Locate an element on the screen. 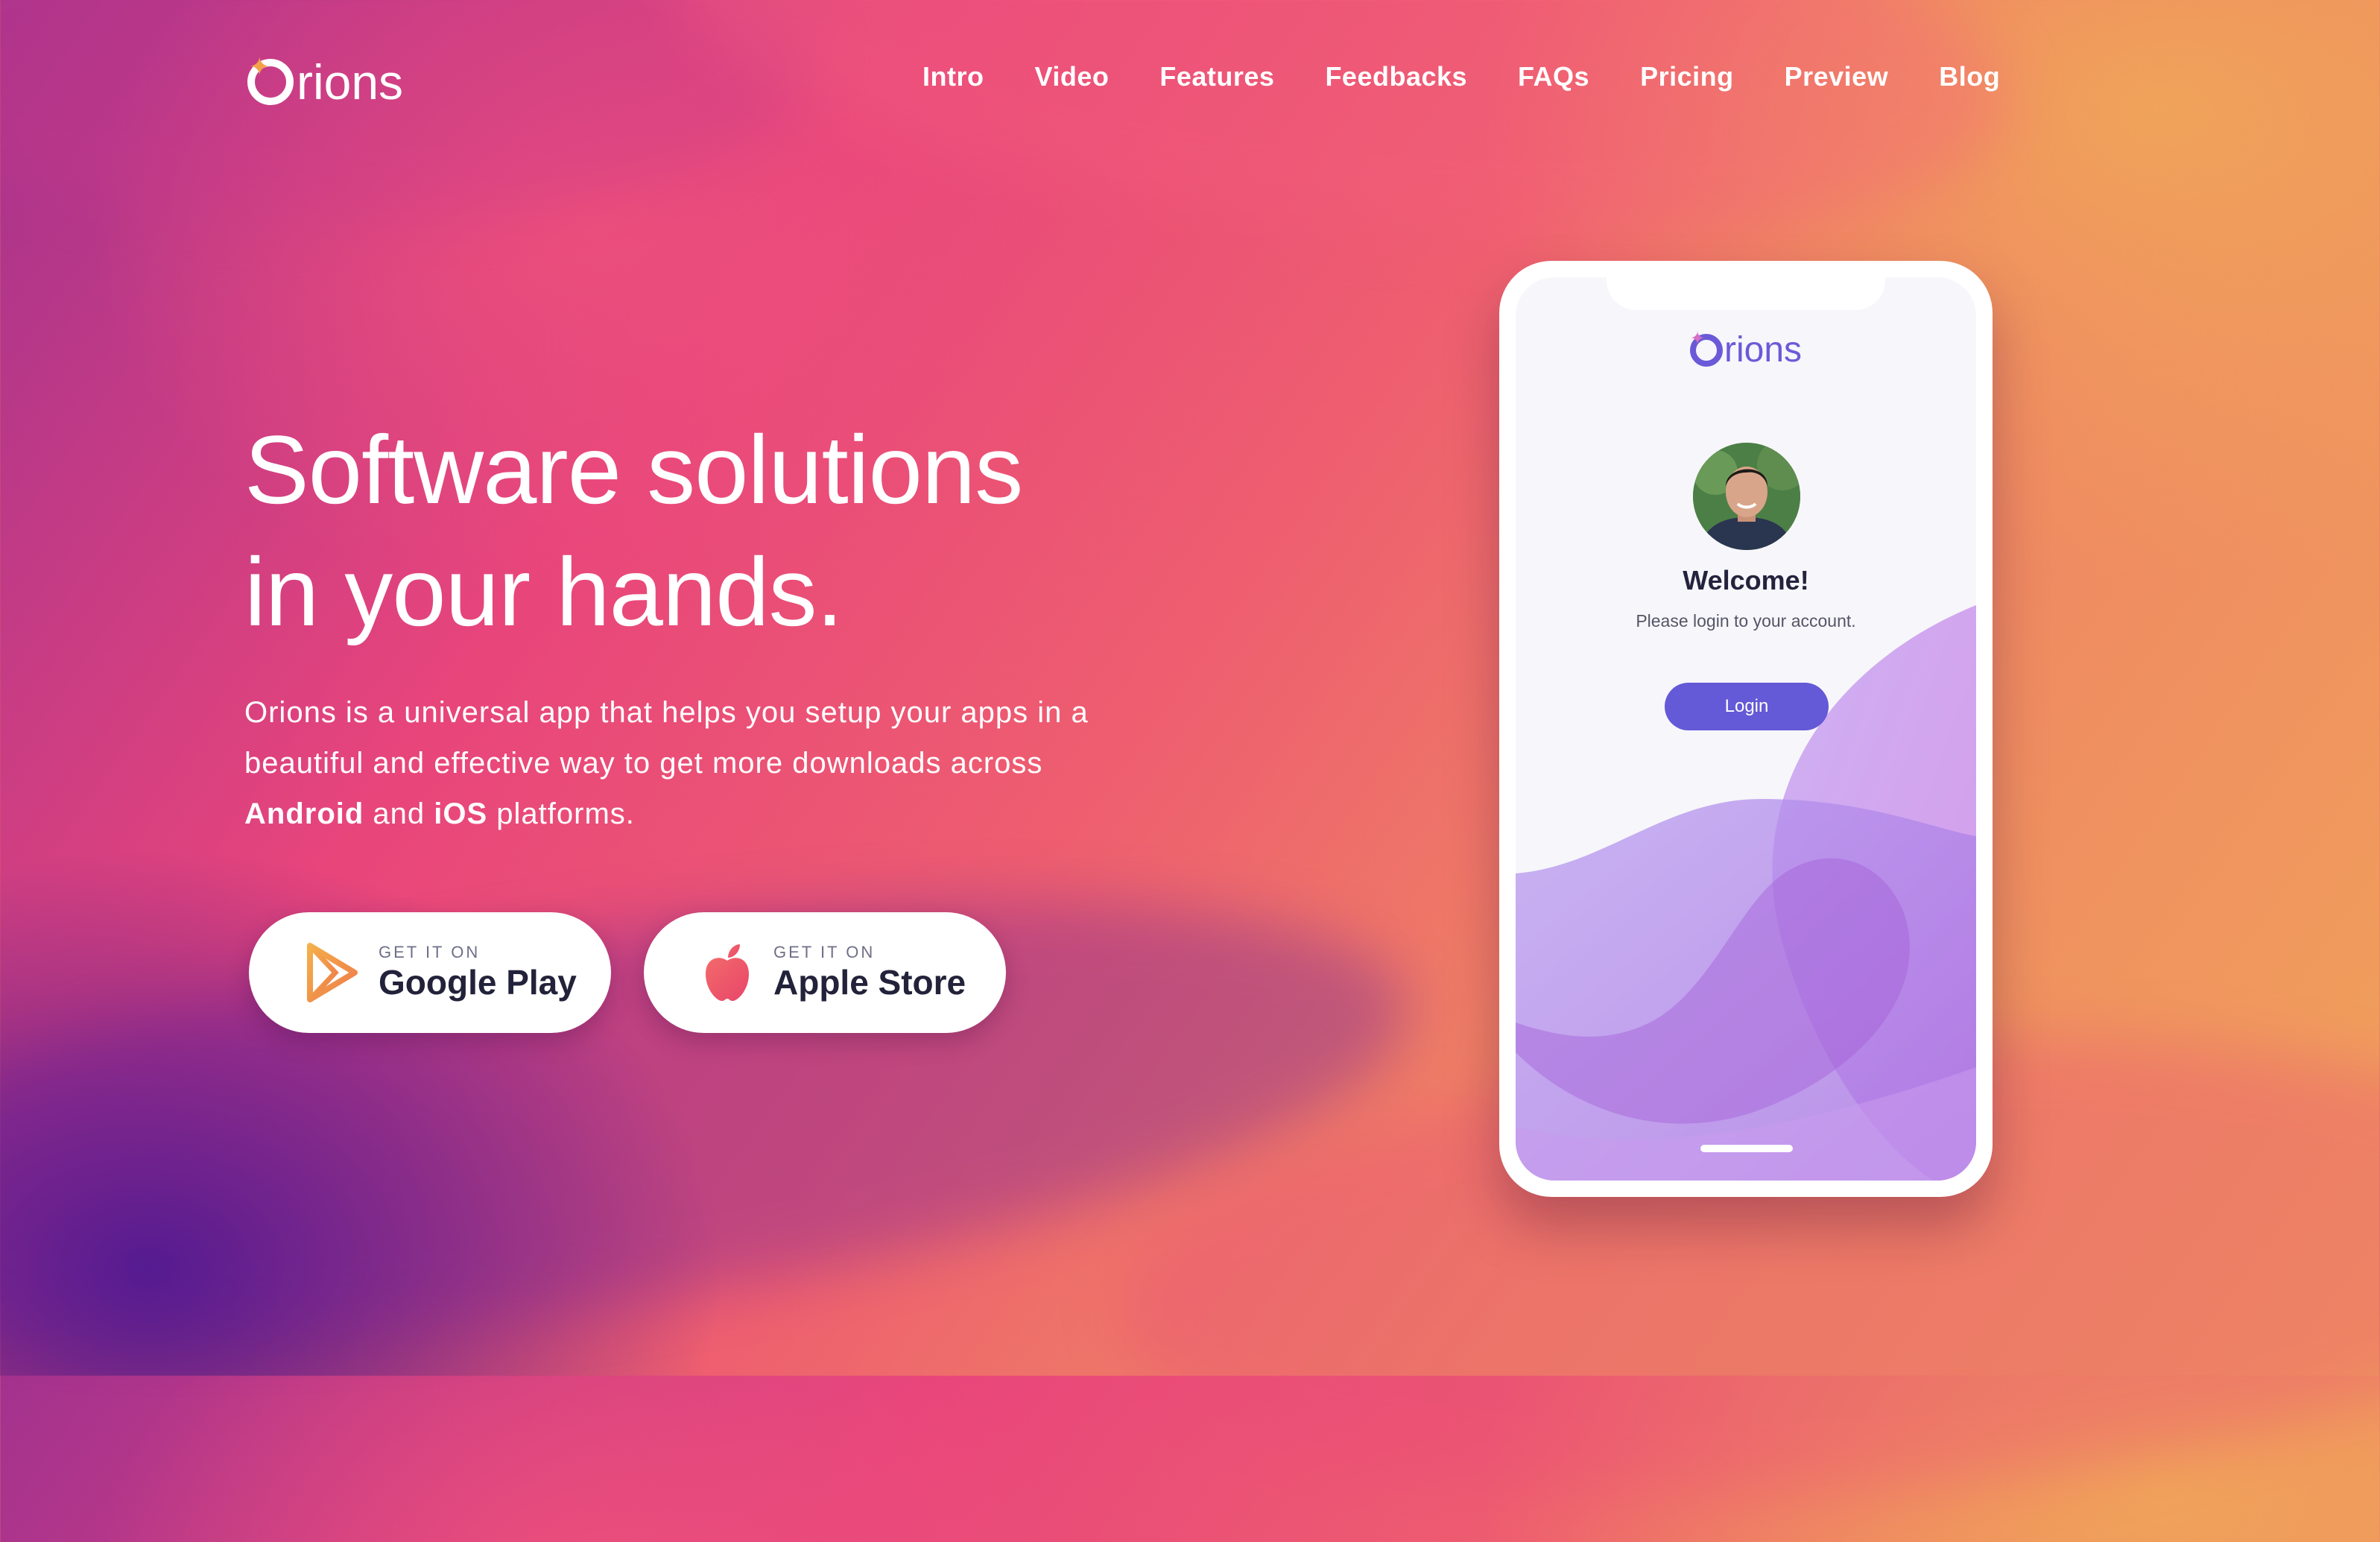 This screenshot has width=2380, height=1542. description-text: platforms. is located at coordinates (561, 813).